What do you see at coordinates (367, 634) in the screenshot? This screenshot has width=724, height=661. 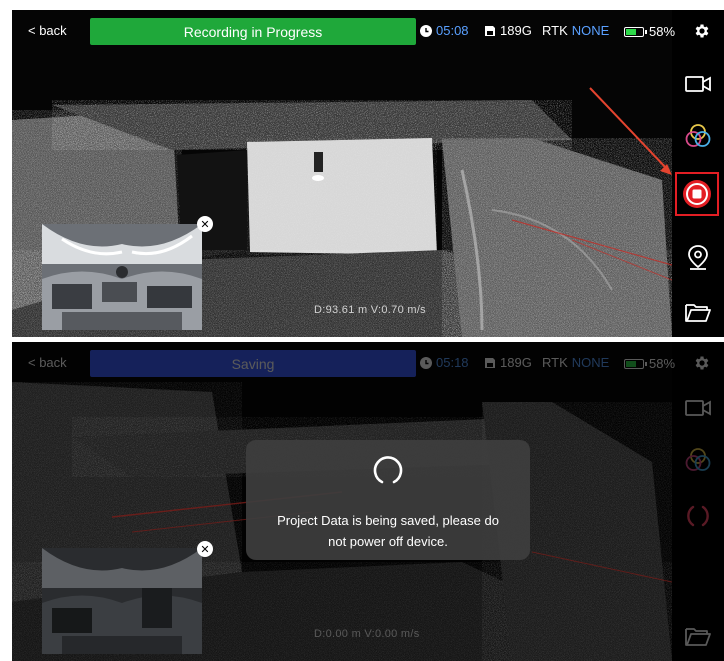 I see `distance-velocity-readout: D:0.00 m V:0.00 m/s` at bounding box center [367, 634].